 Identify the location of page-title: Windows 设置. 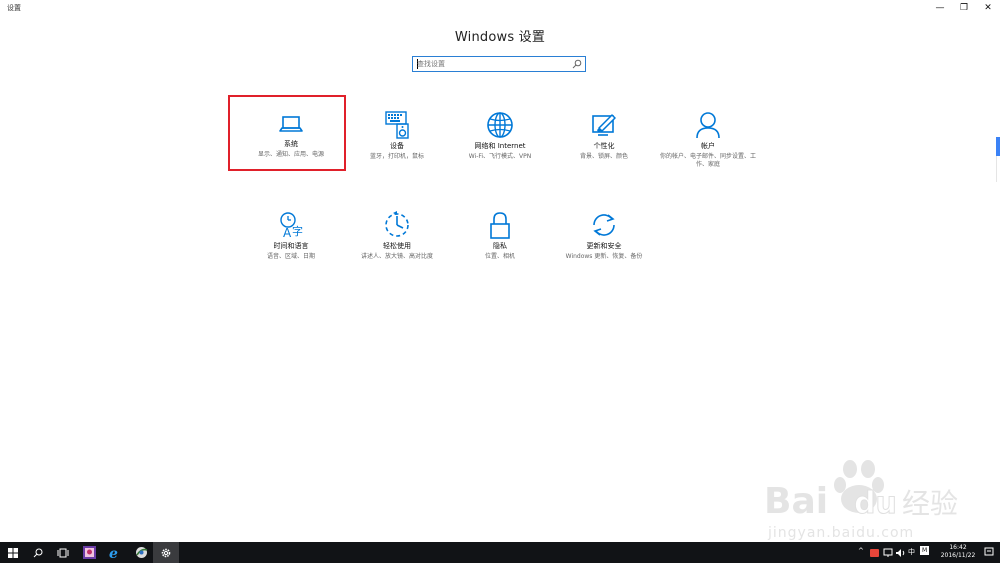
(500, 37).